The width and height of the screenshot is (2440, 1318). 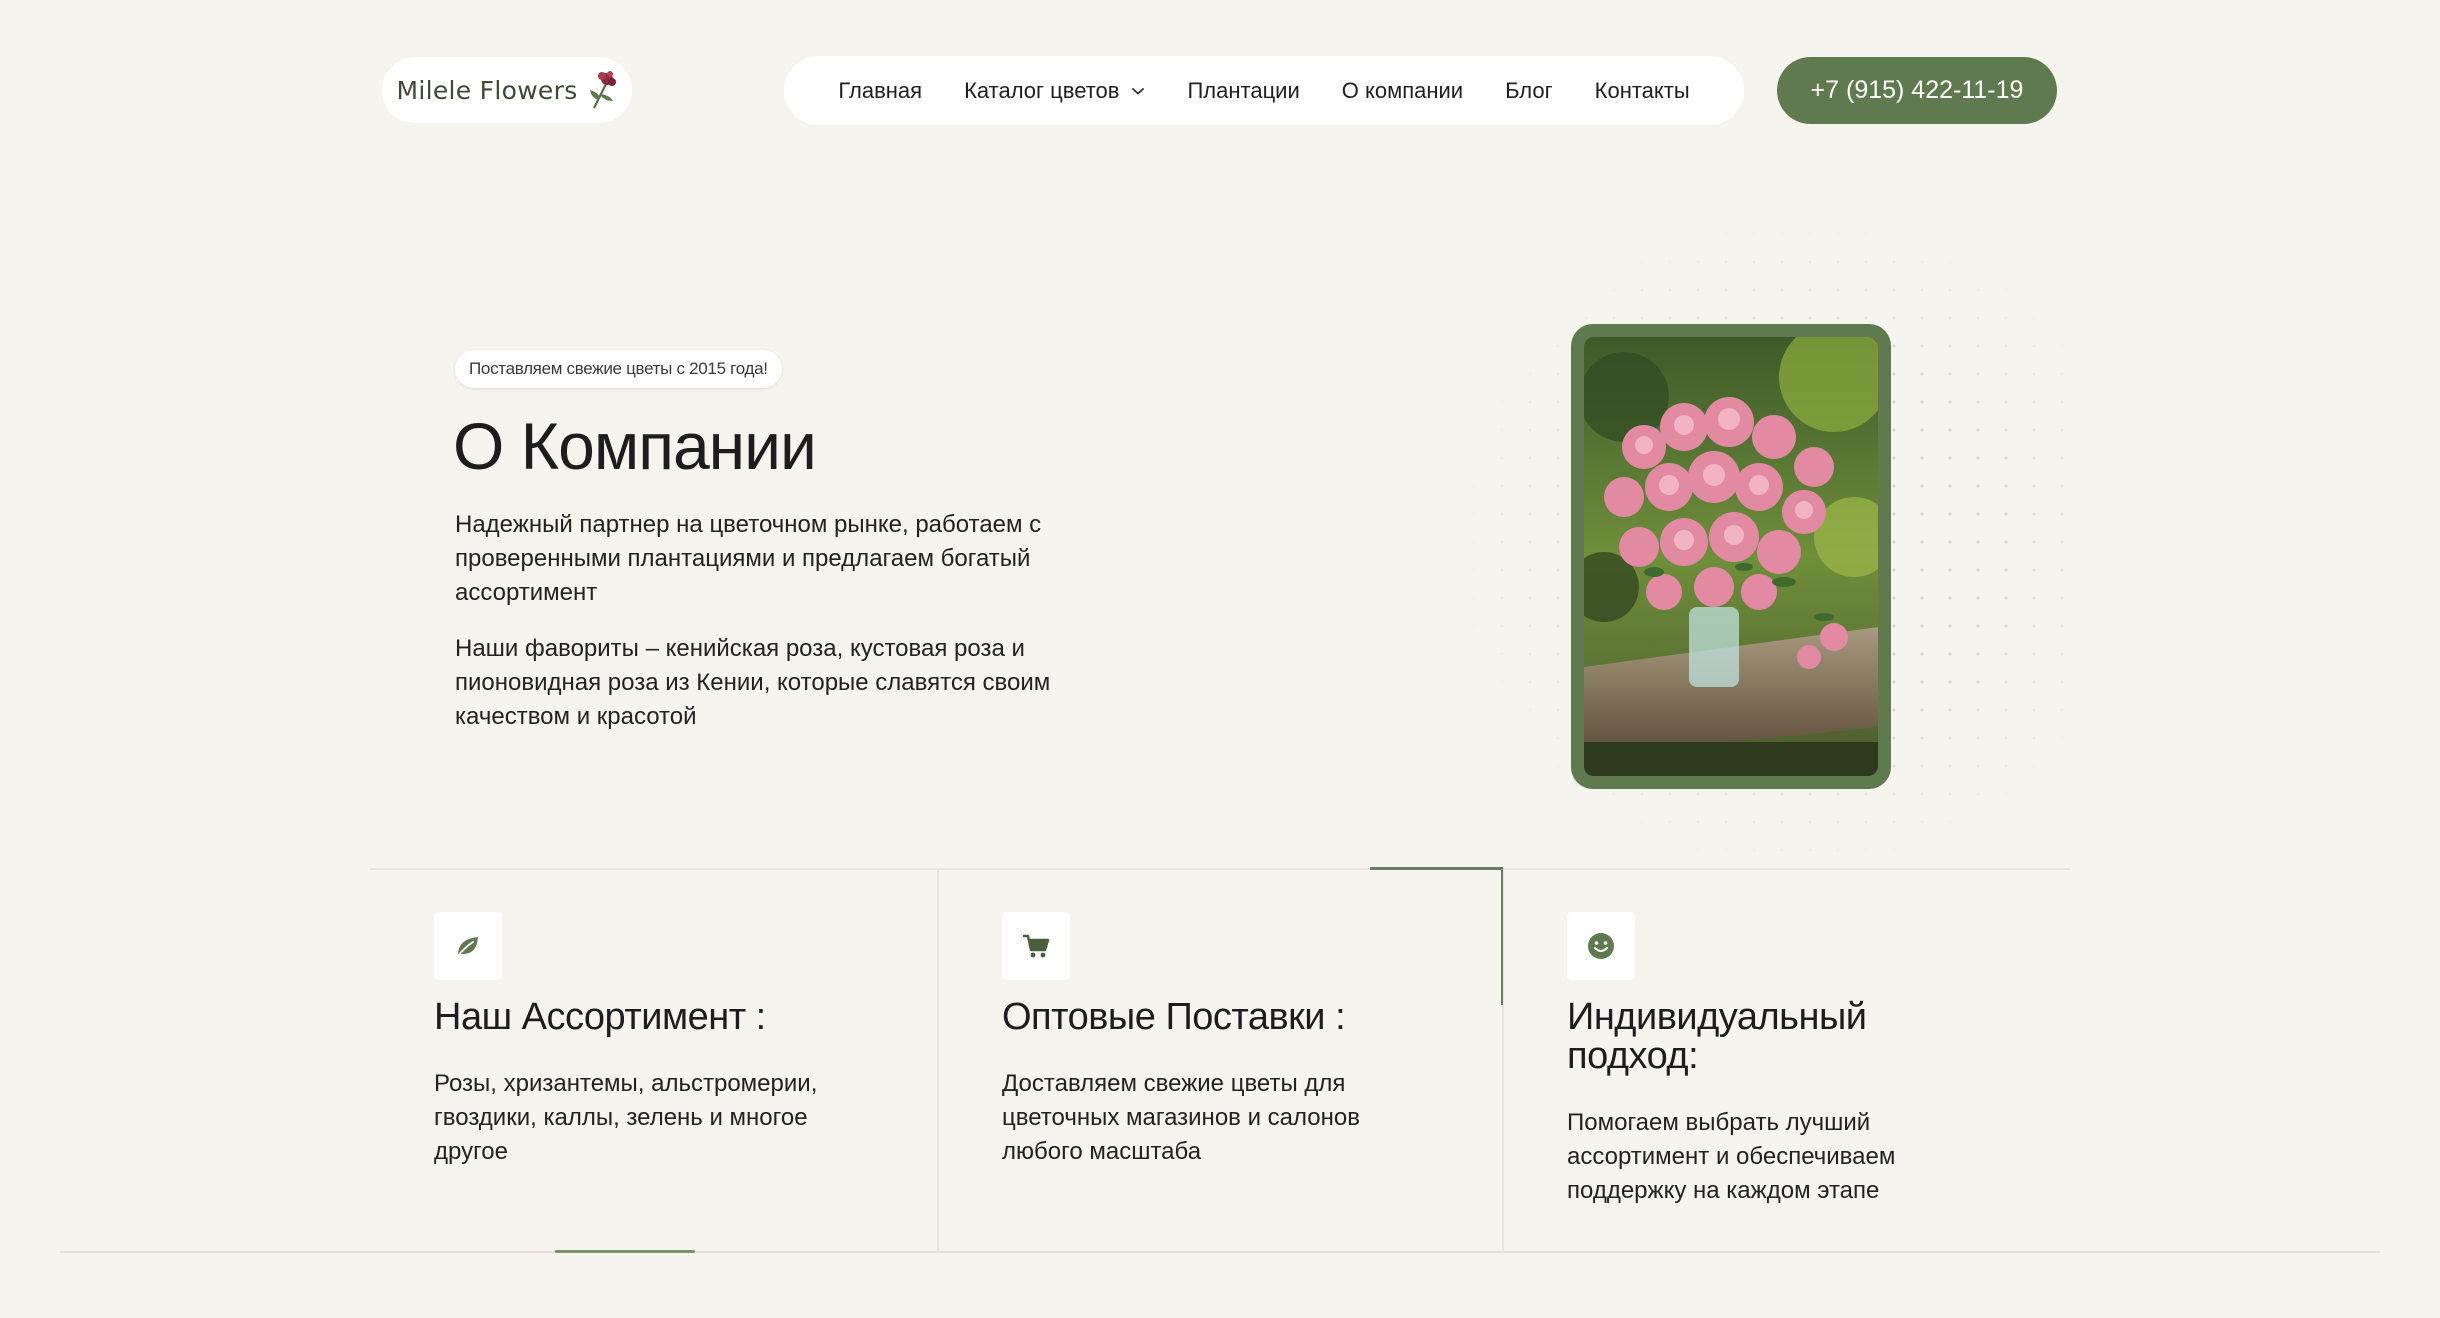 What do you see at coordinates (487, 90) in the screenshot?
I see `logo-text: Milele Flowers` at bounding box center [487, 90].